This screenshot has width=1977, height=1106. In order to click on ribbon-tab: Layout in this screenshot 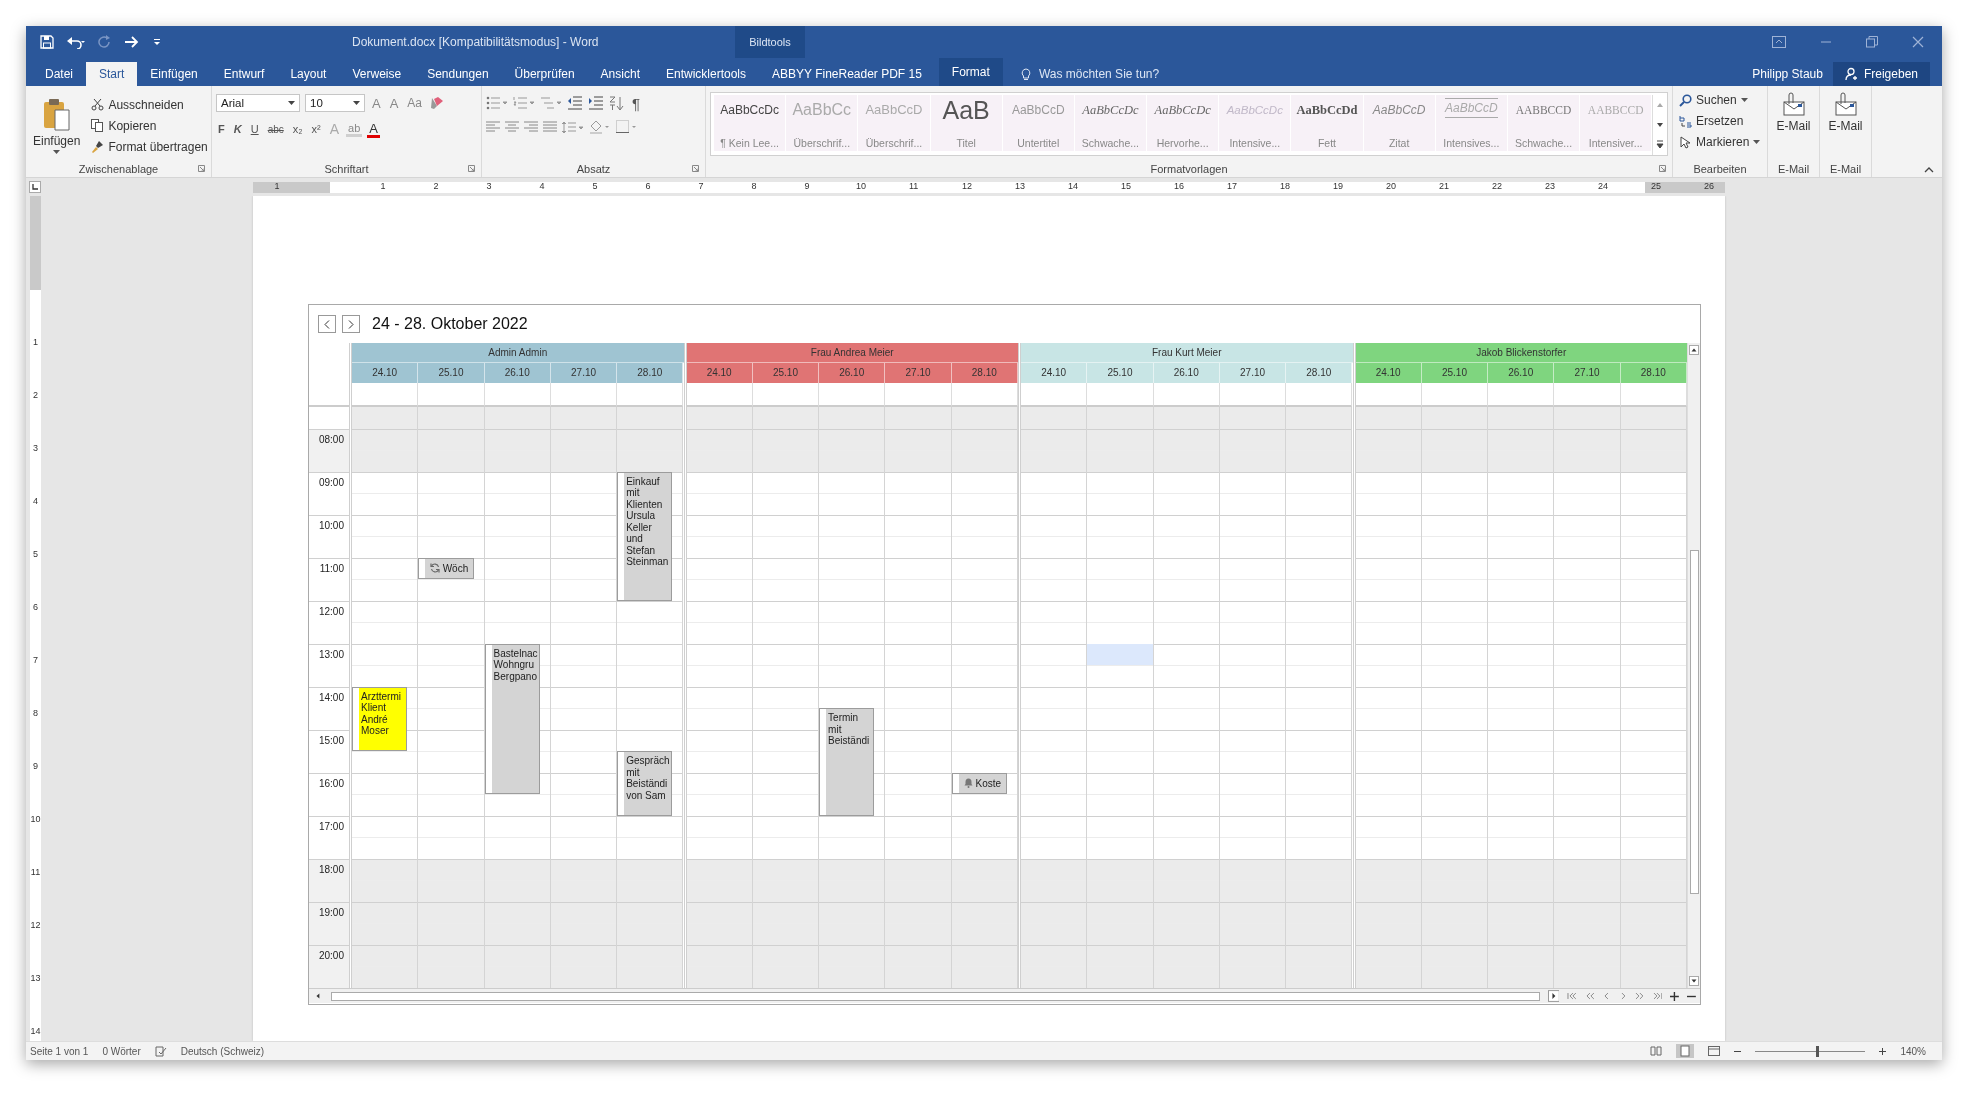, I will do `click(308, 74)`.